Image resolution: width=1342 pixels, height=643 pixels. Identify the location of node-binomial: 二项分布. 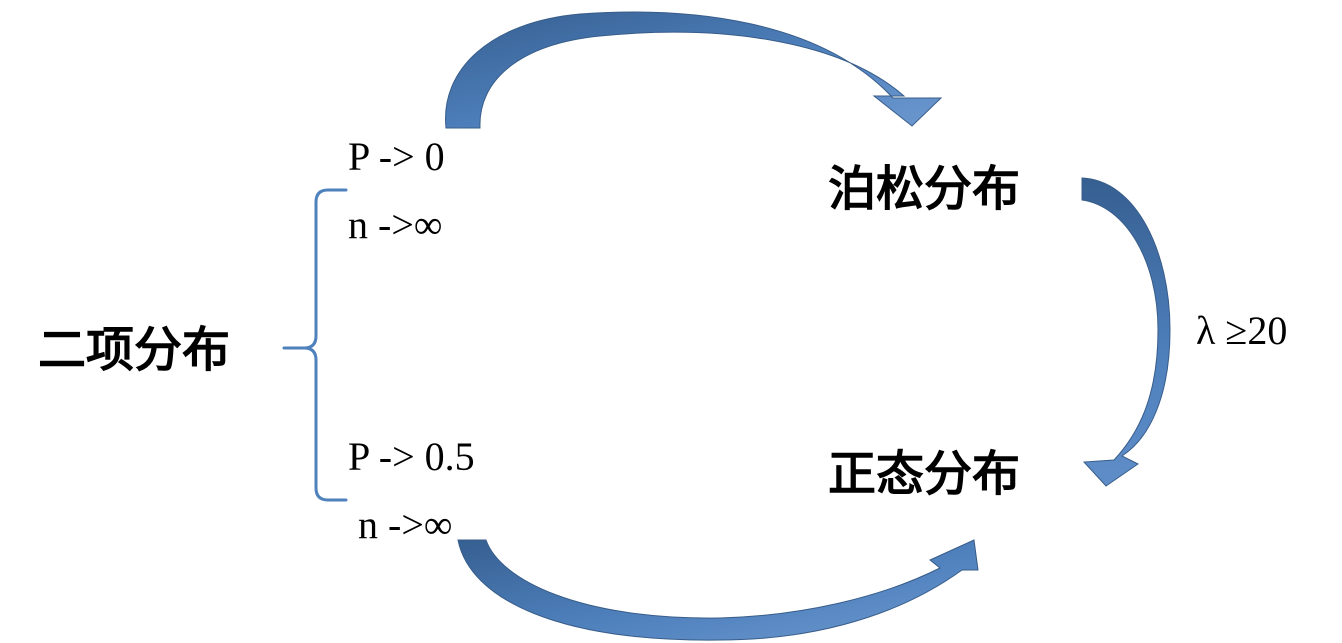
(134, 350).